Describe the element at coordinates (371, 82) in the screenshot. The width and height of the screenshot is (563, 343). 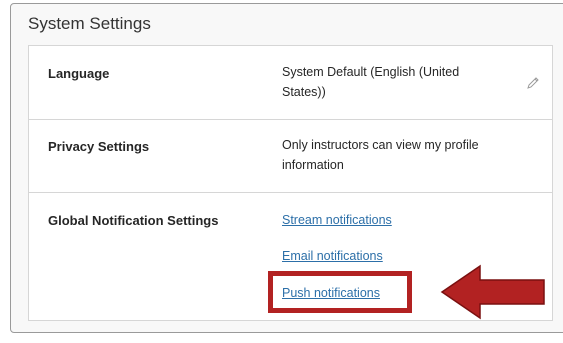
I see `language-value: System Default (English (United States))` at that location.